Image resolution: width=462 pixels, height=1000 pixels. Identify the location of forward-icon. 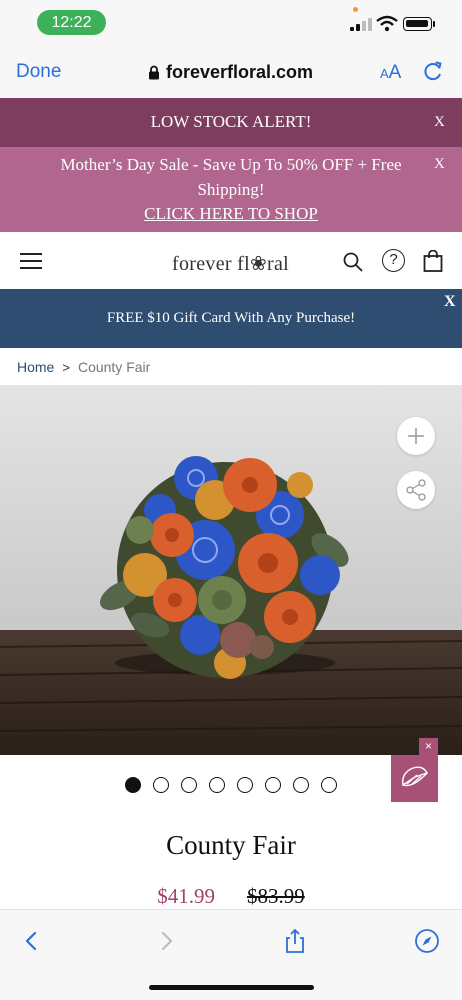
(166, 941).